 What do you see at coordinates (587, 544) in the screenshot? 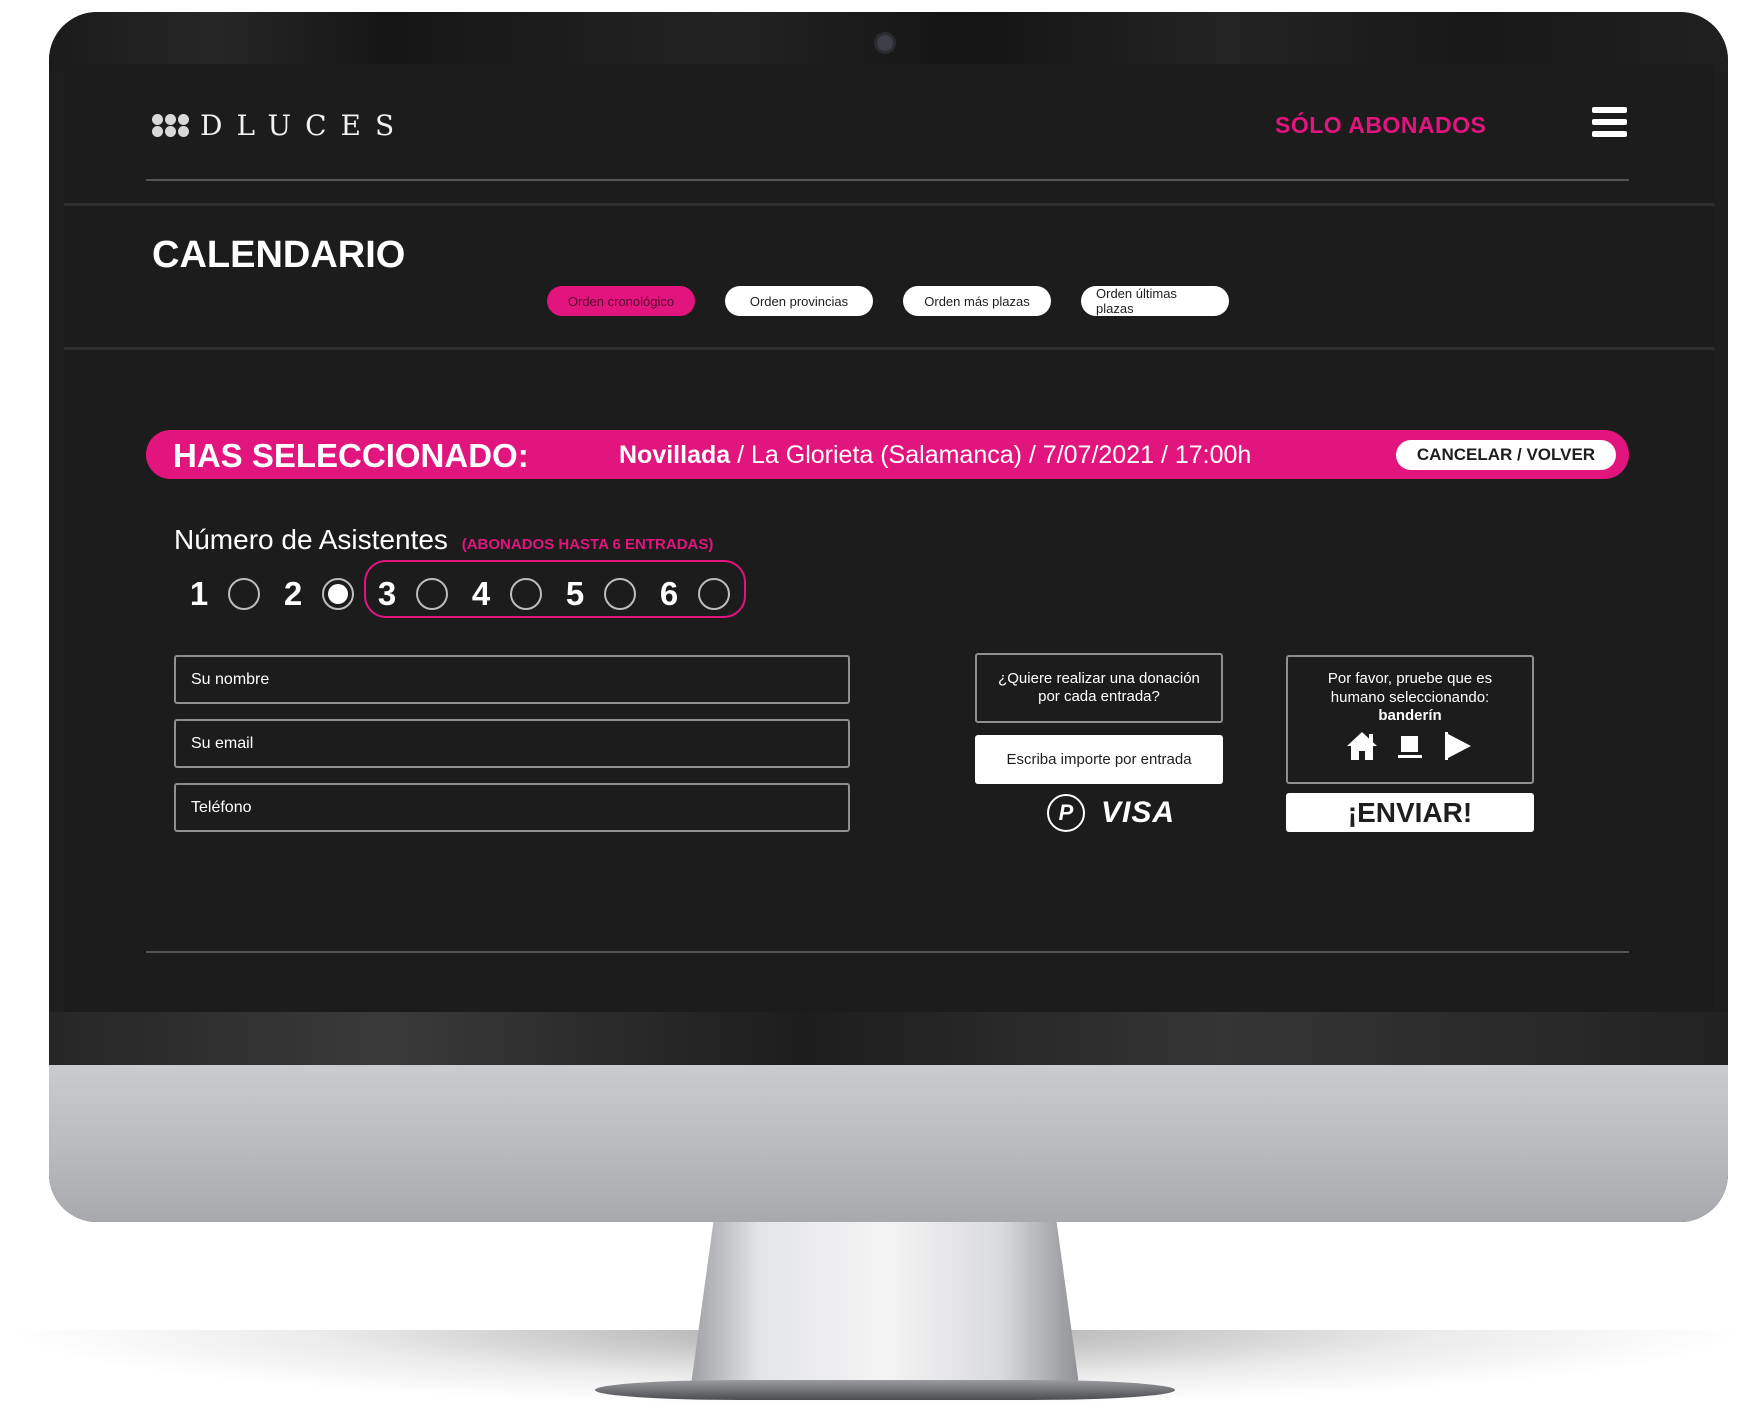
I see `attendees-note: (ABONADOS HASTA 6 ENTRADAS)` at bounding box center [587, 544].